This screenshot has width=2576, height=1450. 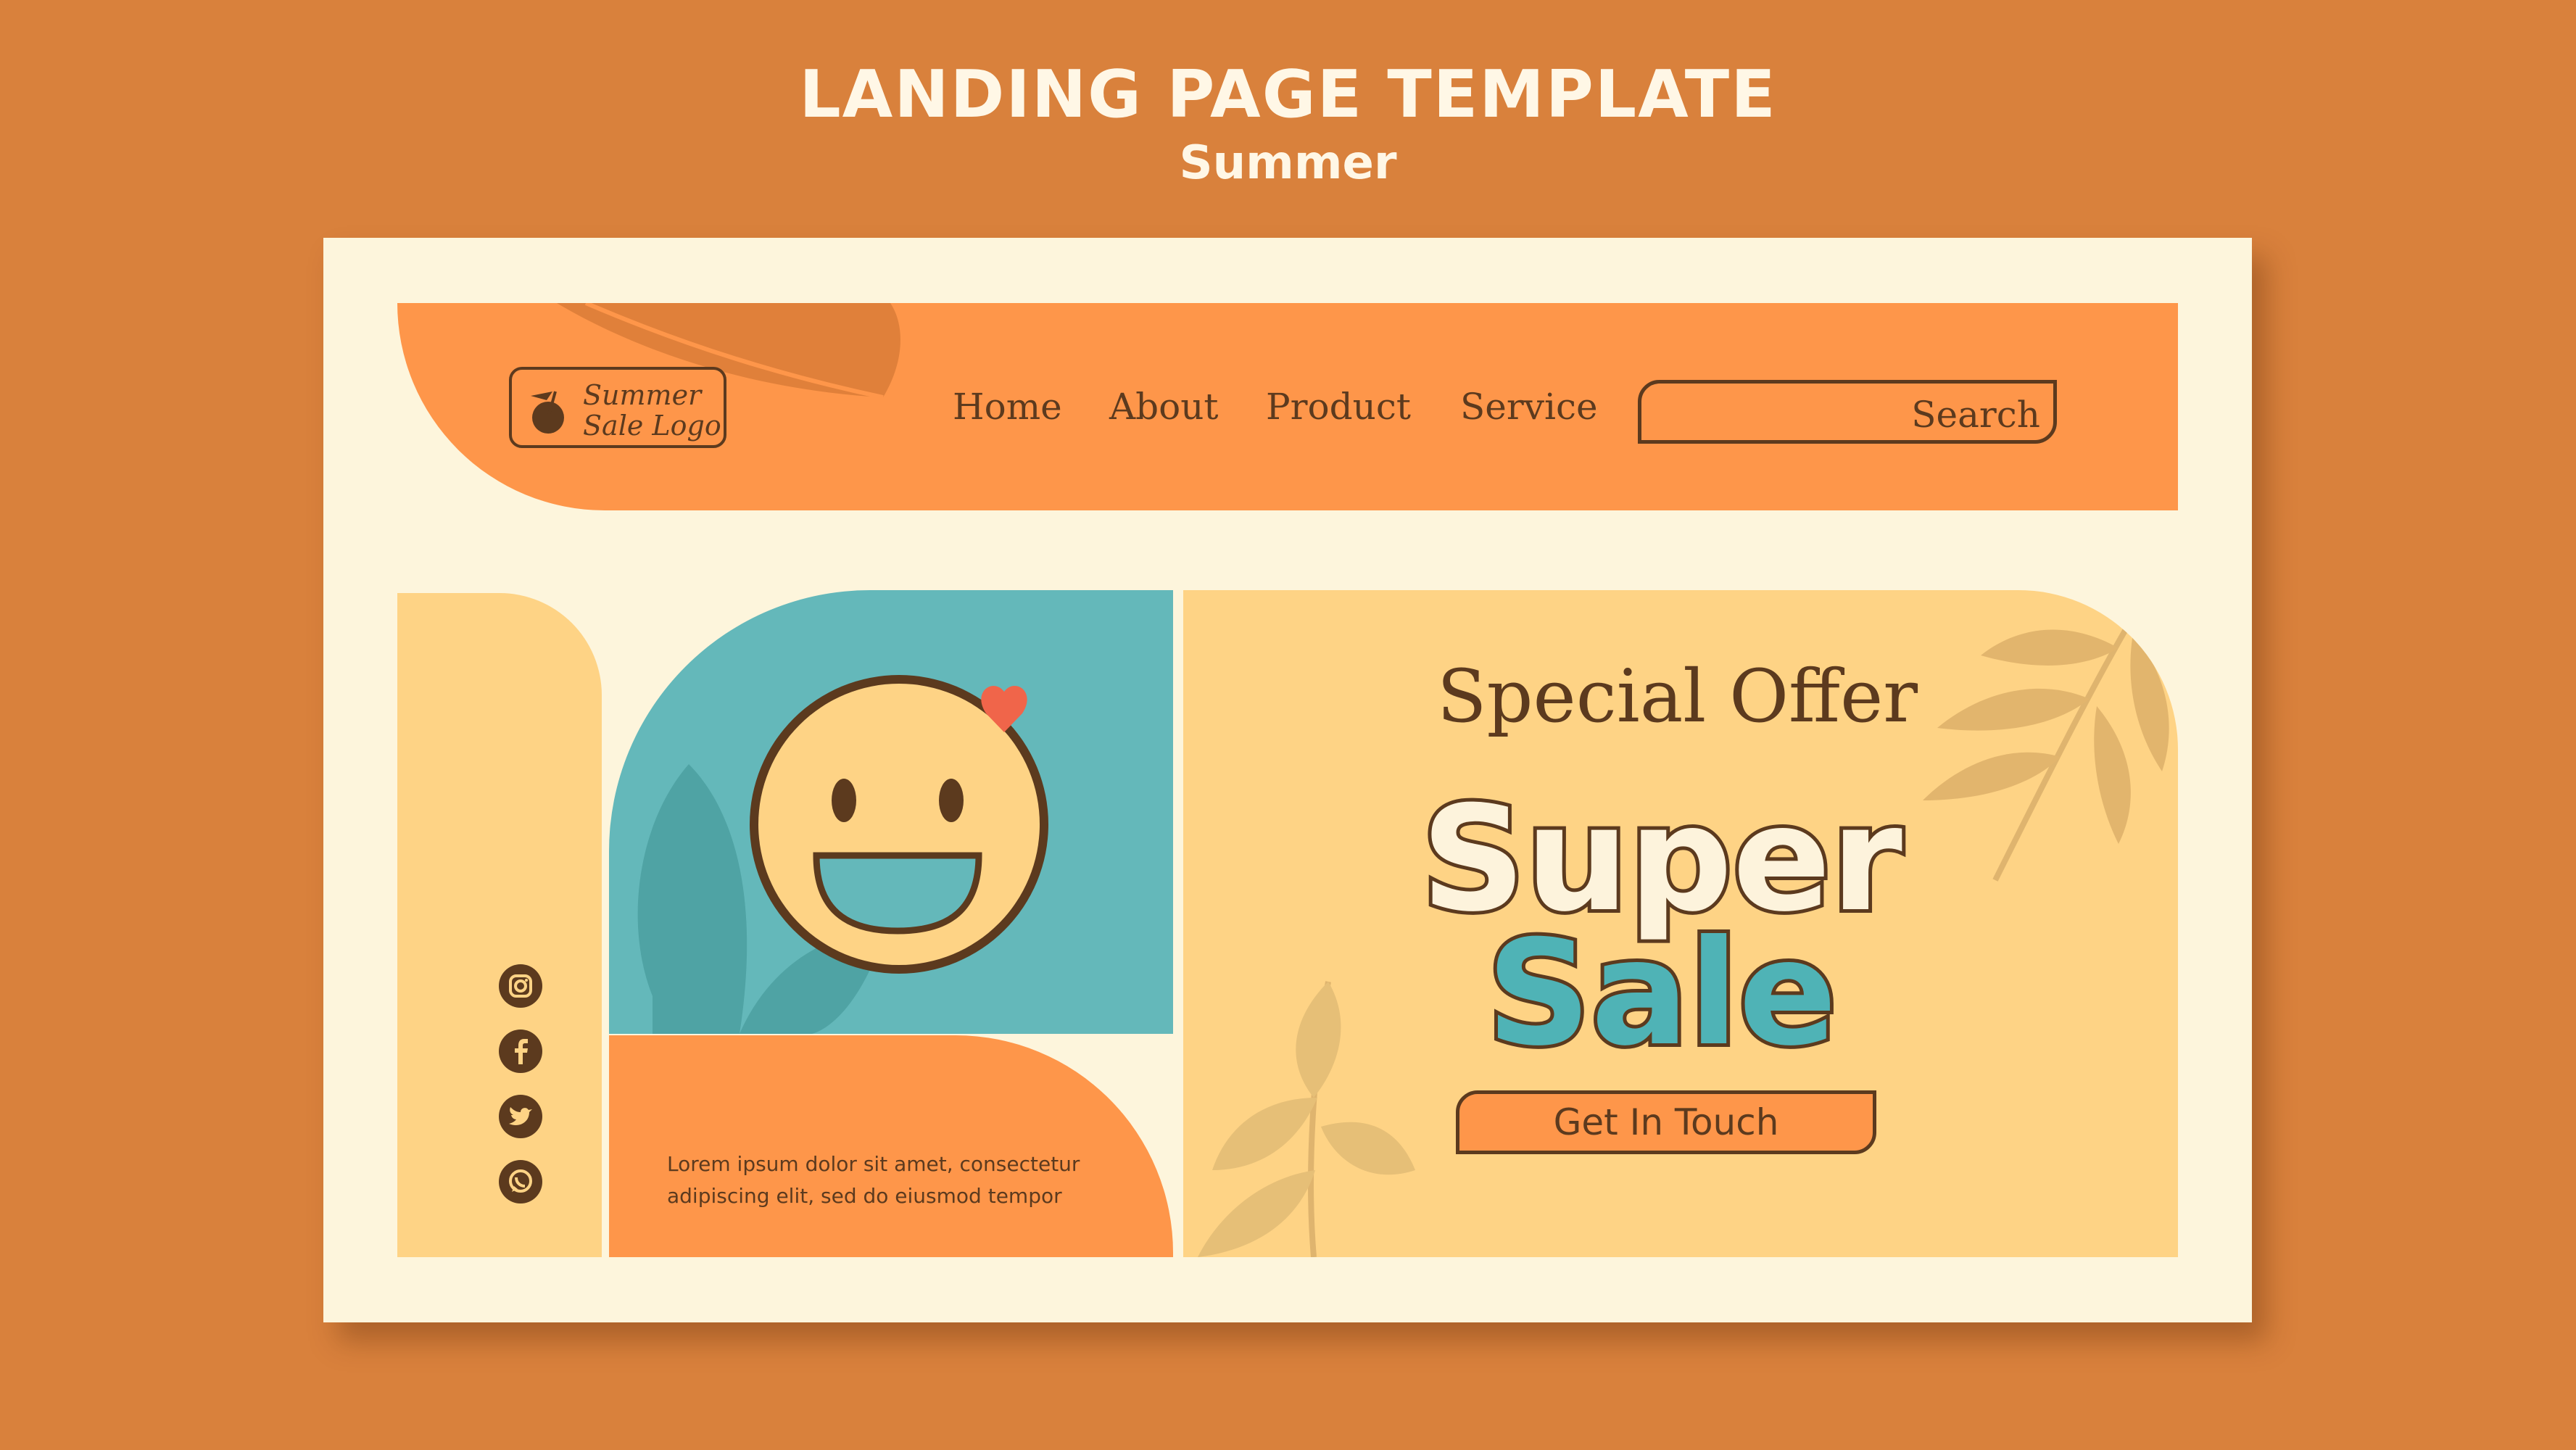 What do you see at coordinates (1976, 415) in the screenshot?
I see `search-label: Search` at bounding box center [1976, 415].